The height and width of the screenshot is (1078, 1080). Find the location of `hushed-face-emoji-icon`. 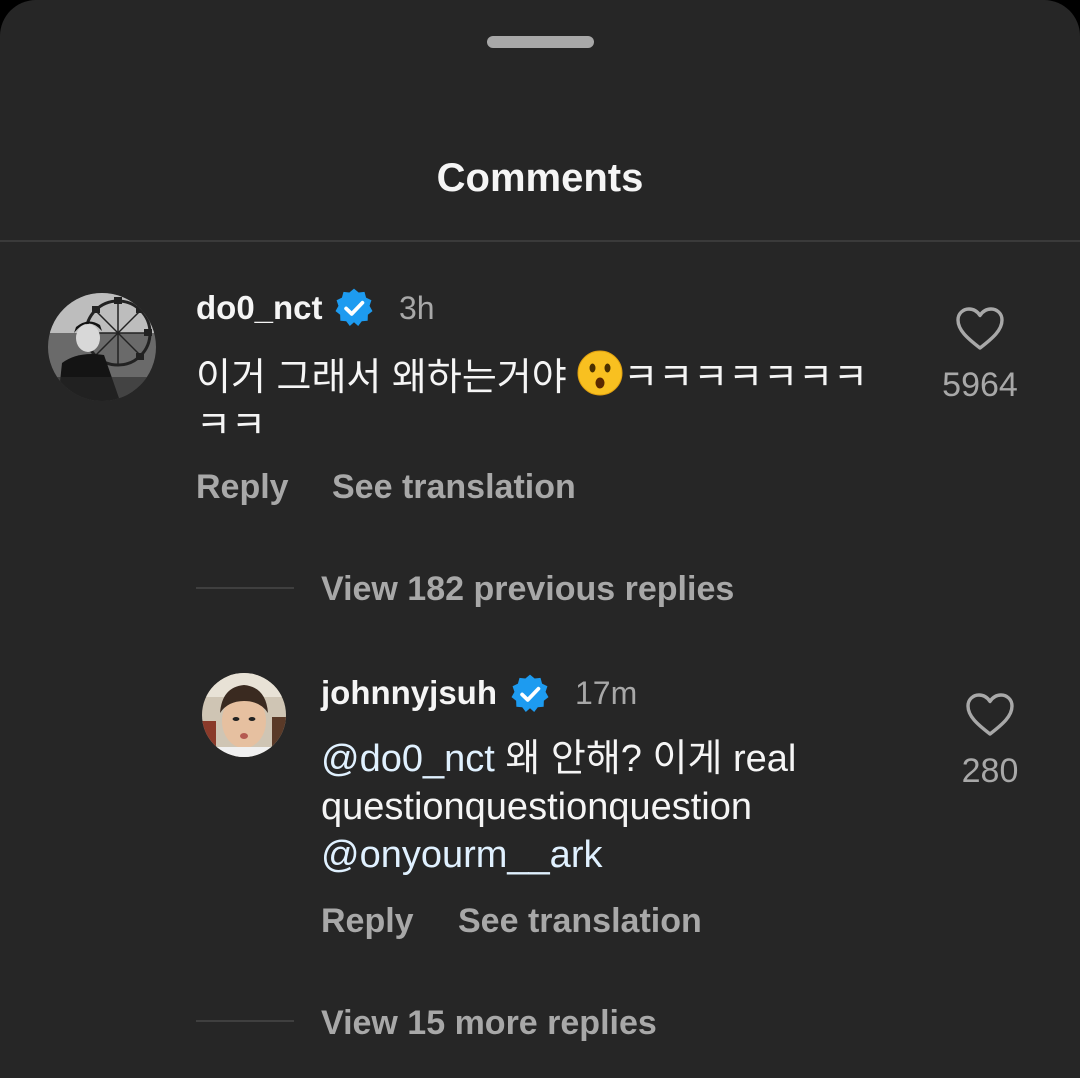

hushed-face-emoji-icon is located at coordinates (600, 373).